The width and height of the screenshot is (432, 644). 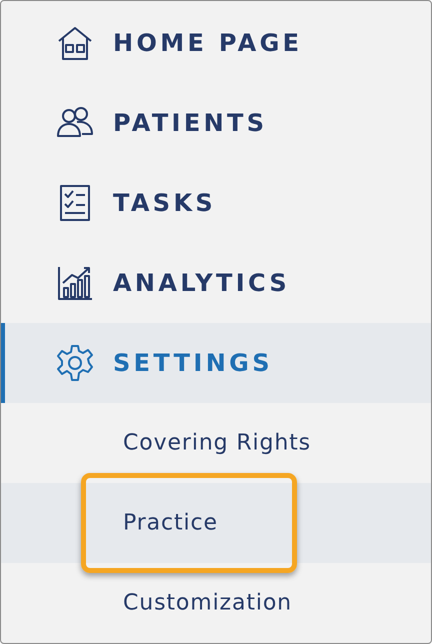 What do you see at coordinates (216, 123) in the screenshot?
I see `nav-item: PATIENTS` at bounding box center [216, 123].